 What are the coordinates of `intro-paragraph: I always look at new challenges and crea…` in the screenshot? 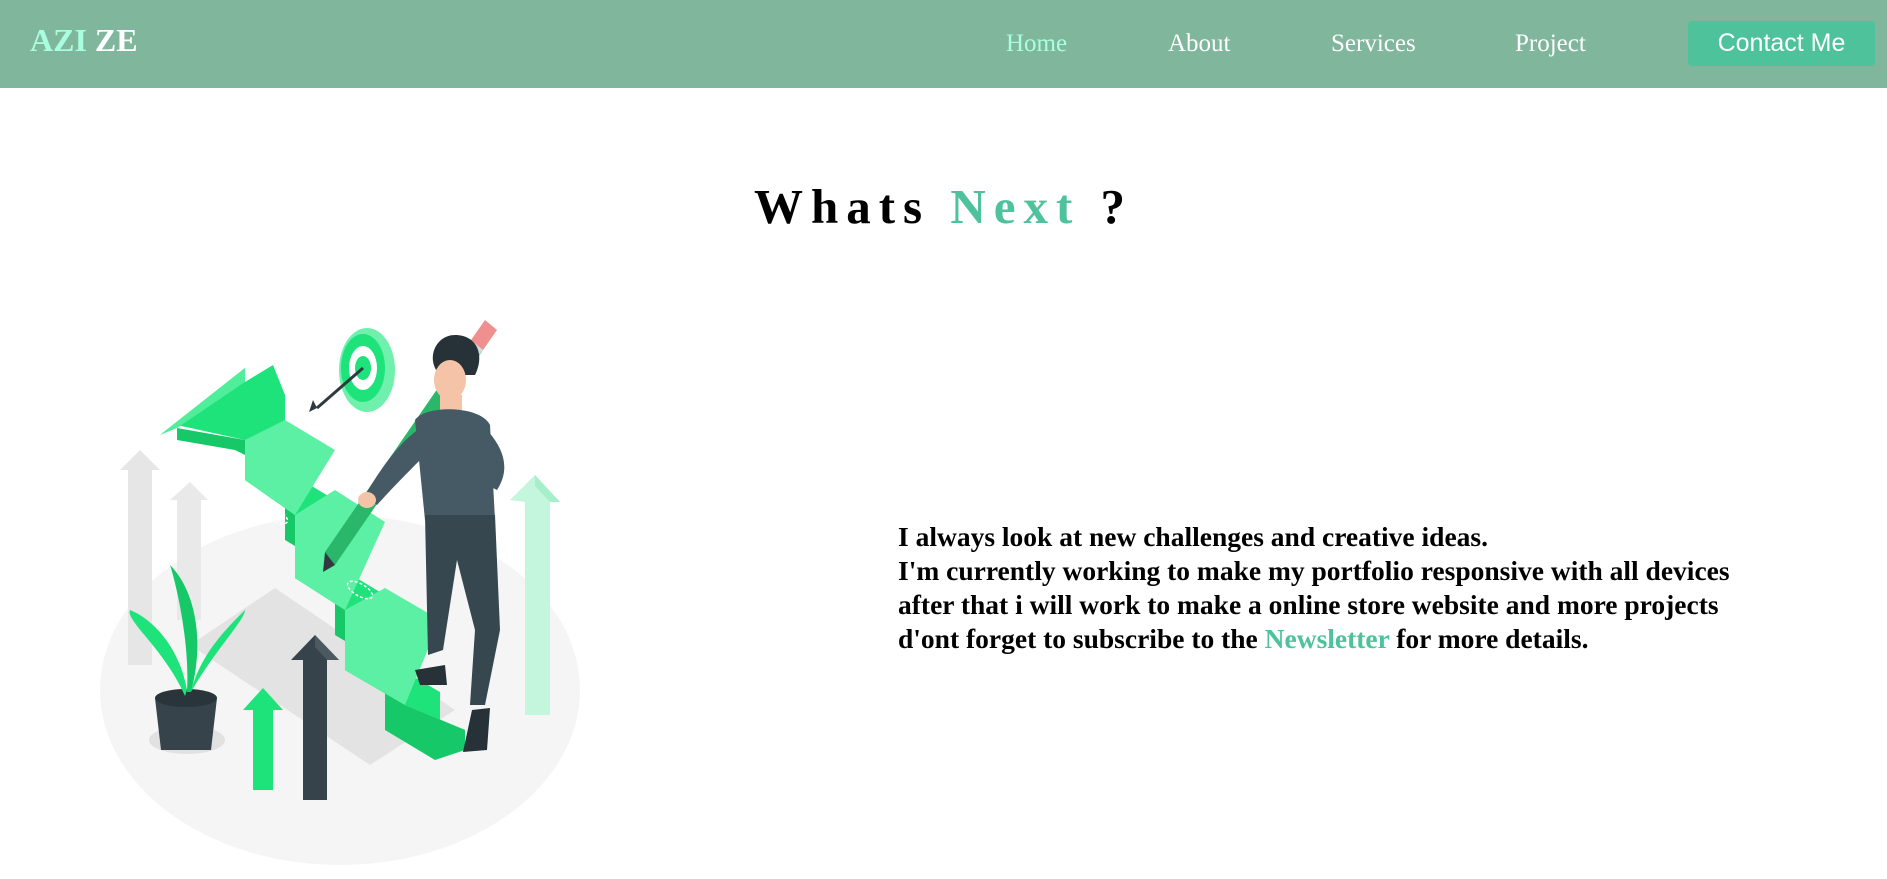 It's located at (1378, 588).